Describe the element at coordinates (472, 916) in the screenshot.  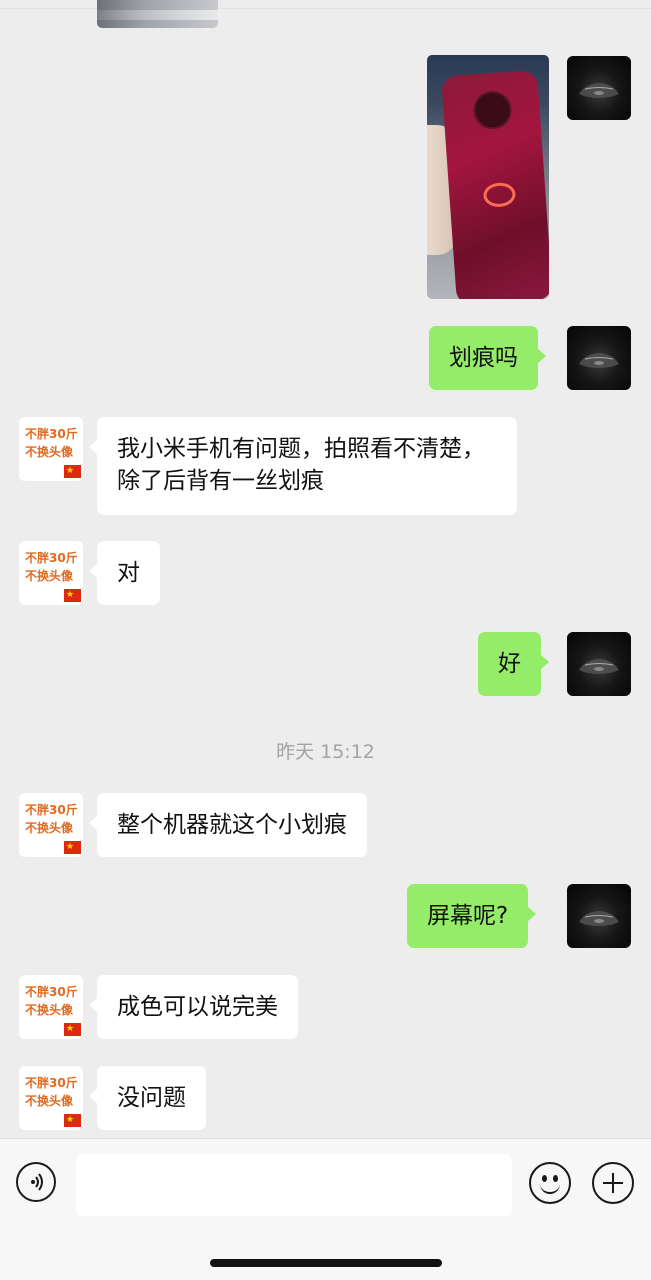
I see `outgoing-message: 屏幕呢?` at that location.